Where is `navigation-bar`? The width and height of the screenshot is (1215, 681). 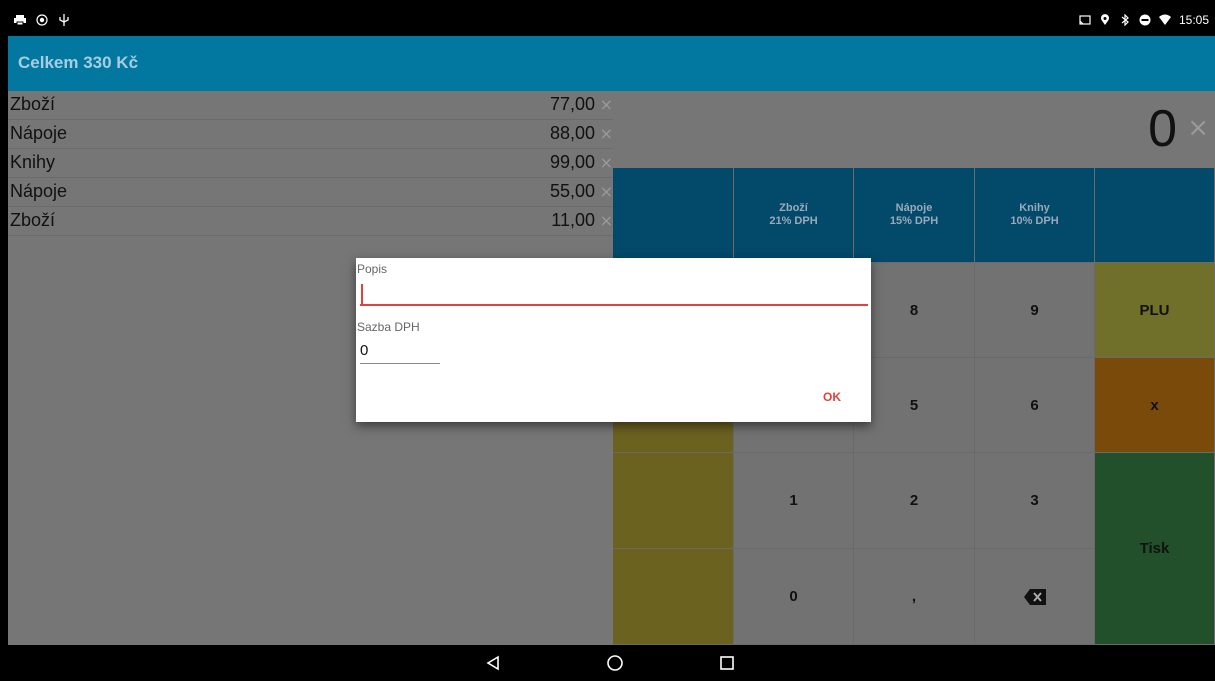 navigation-bar is located at coordinates (611, 663).